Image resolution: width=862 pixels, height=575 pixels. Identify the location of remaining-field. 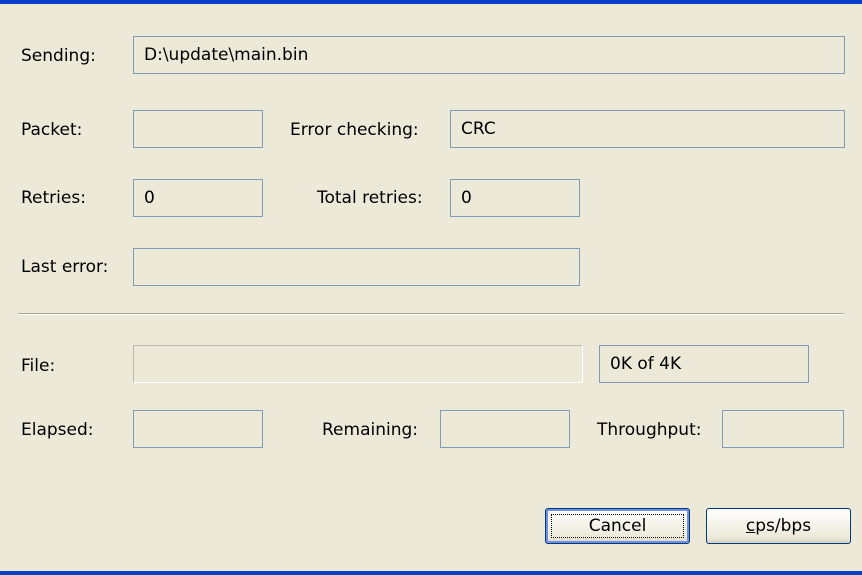
(505, 429).